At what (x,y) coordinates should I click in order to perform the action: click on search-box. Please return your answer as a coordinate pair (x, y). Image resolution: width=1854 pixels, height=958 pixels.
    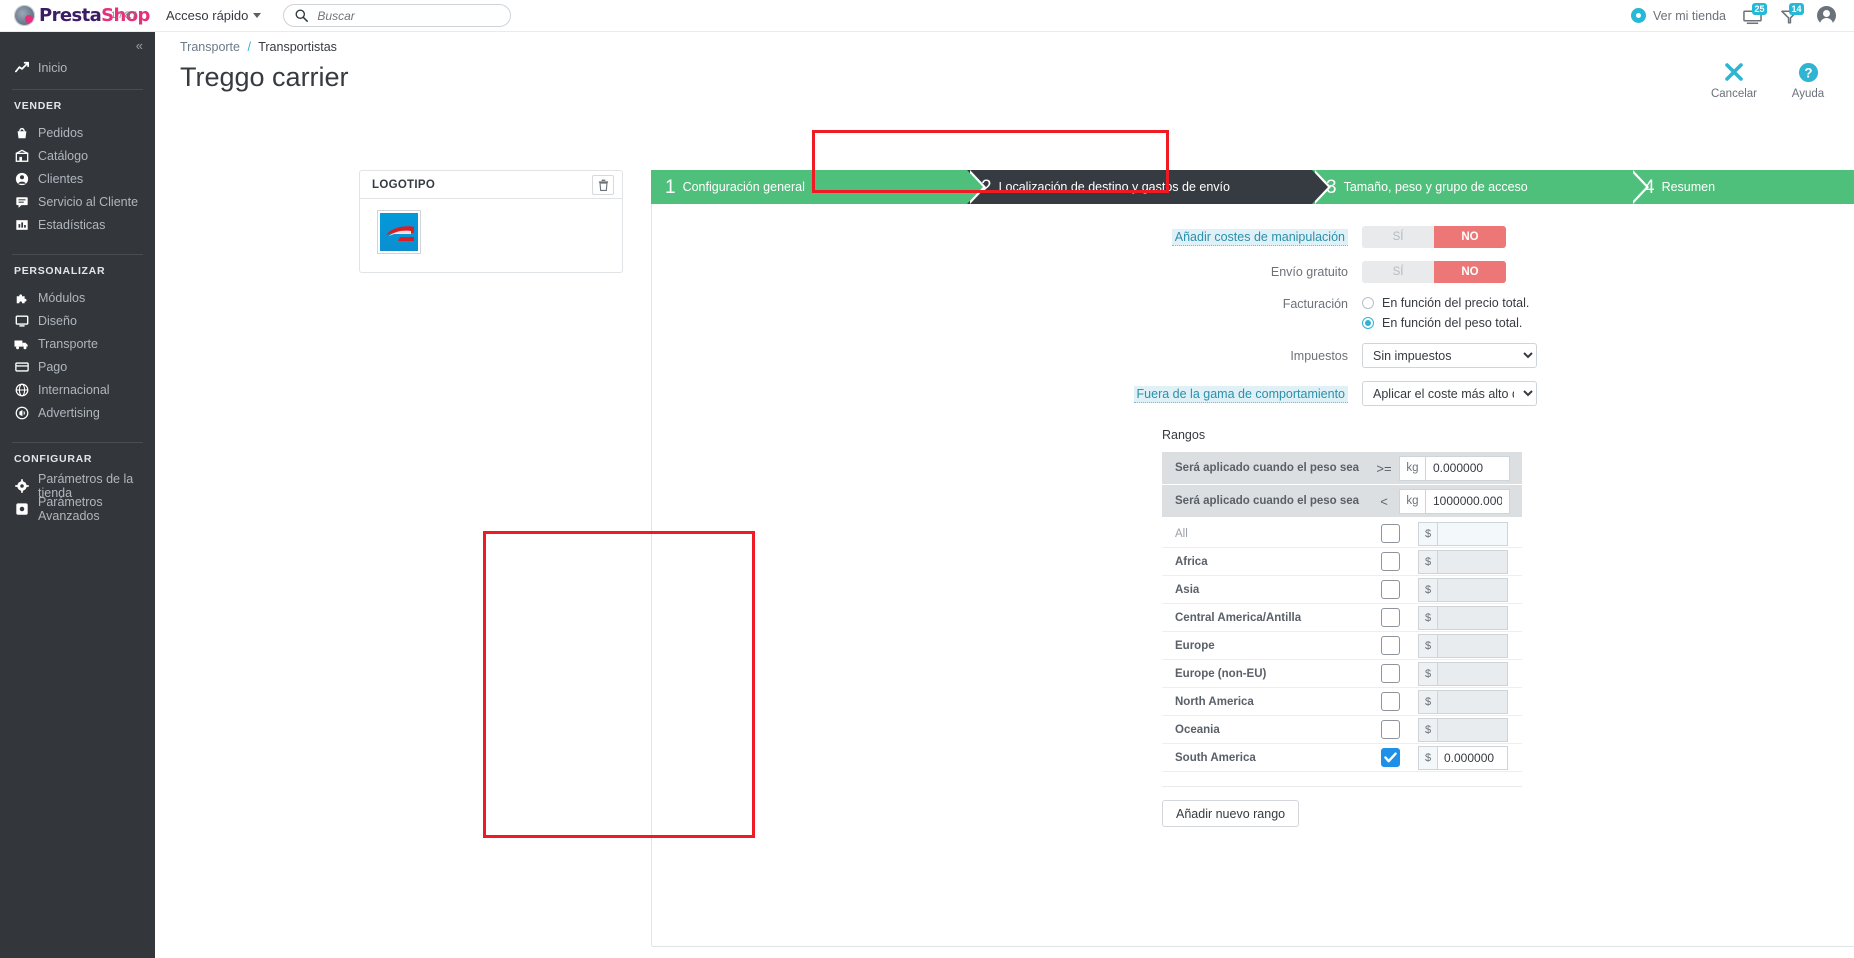
    Looking at the image, I should click on (397, 15).